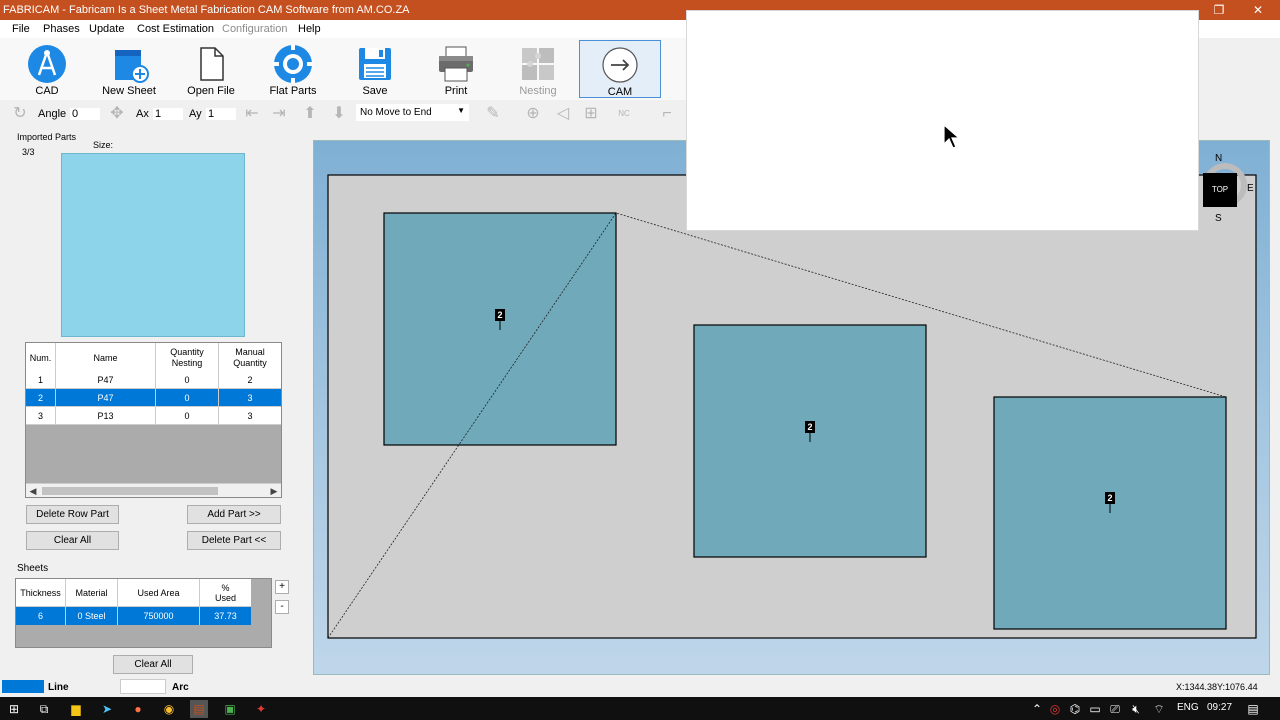 The image size is (1280, 720). I want to click on print-button: Print, so click(456, 69).